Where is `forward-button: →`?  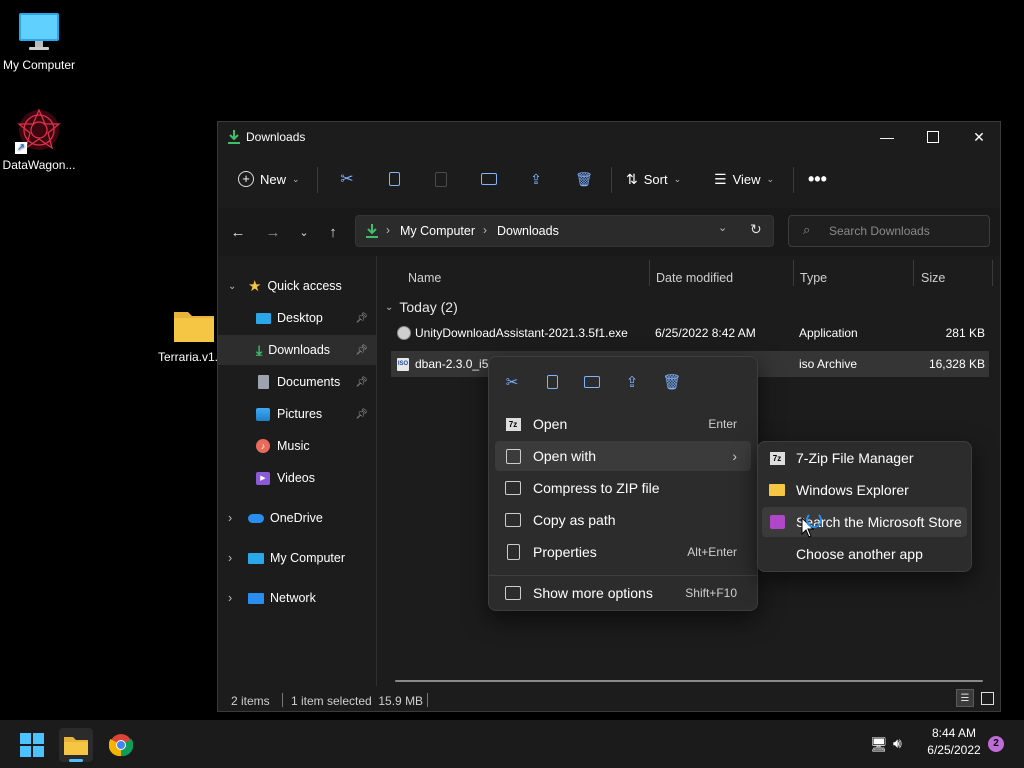 forward-button: → is located at coordinates (273, 232).